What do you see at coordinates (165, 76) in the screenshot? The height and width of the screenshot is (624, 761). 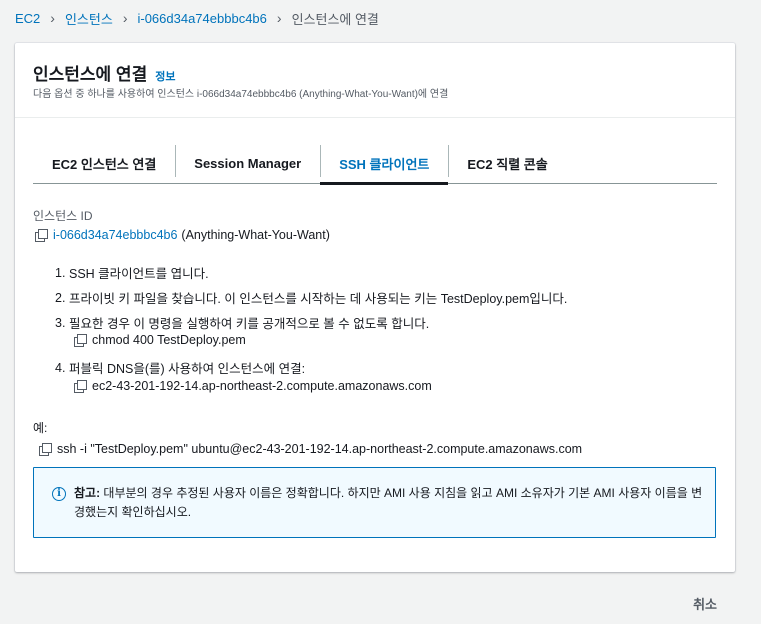 I see `info-link: 정보` at bounding box center [165, 76].